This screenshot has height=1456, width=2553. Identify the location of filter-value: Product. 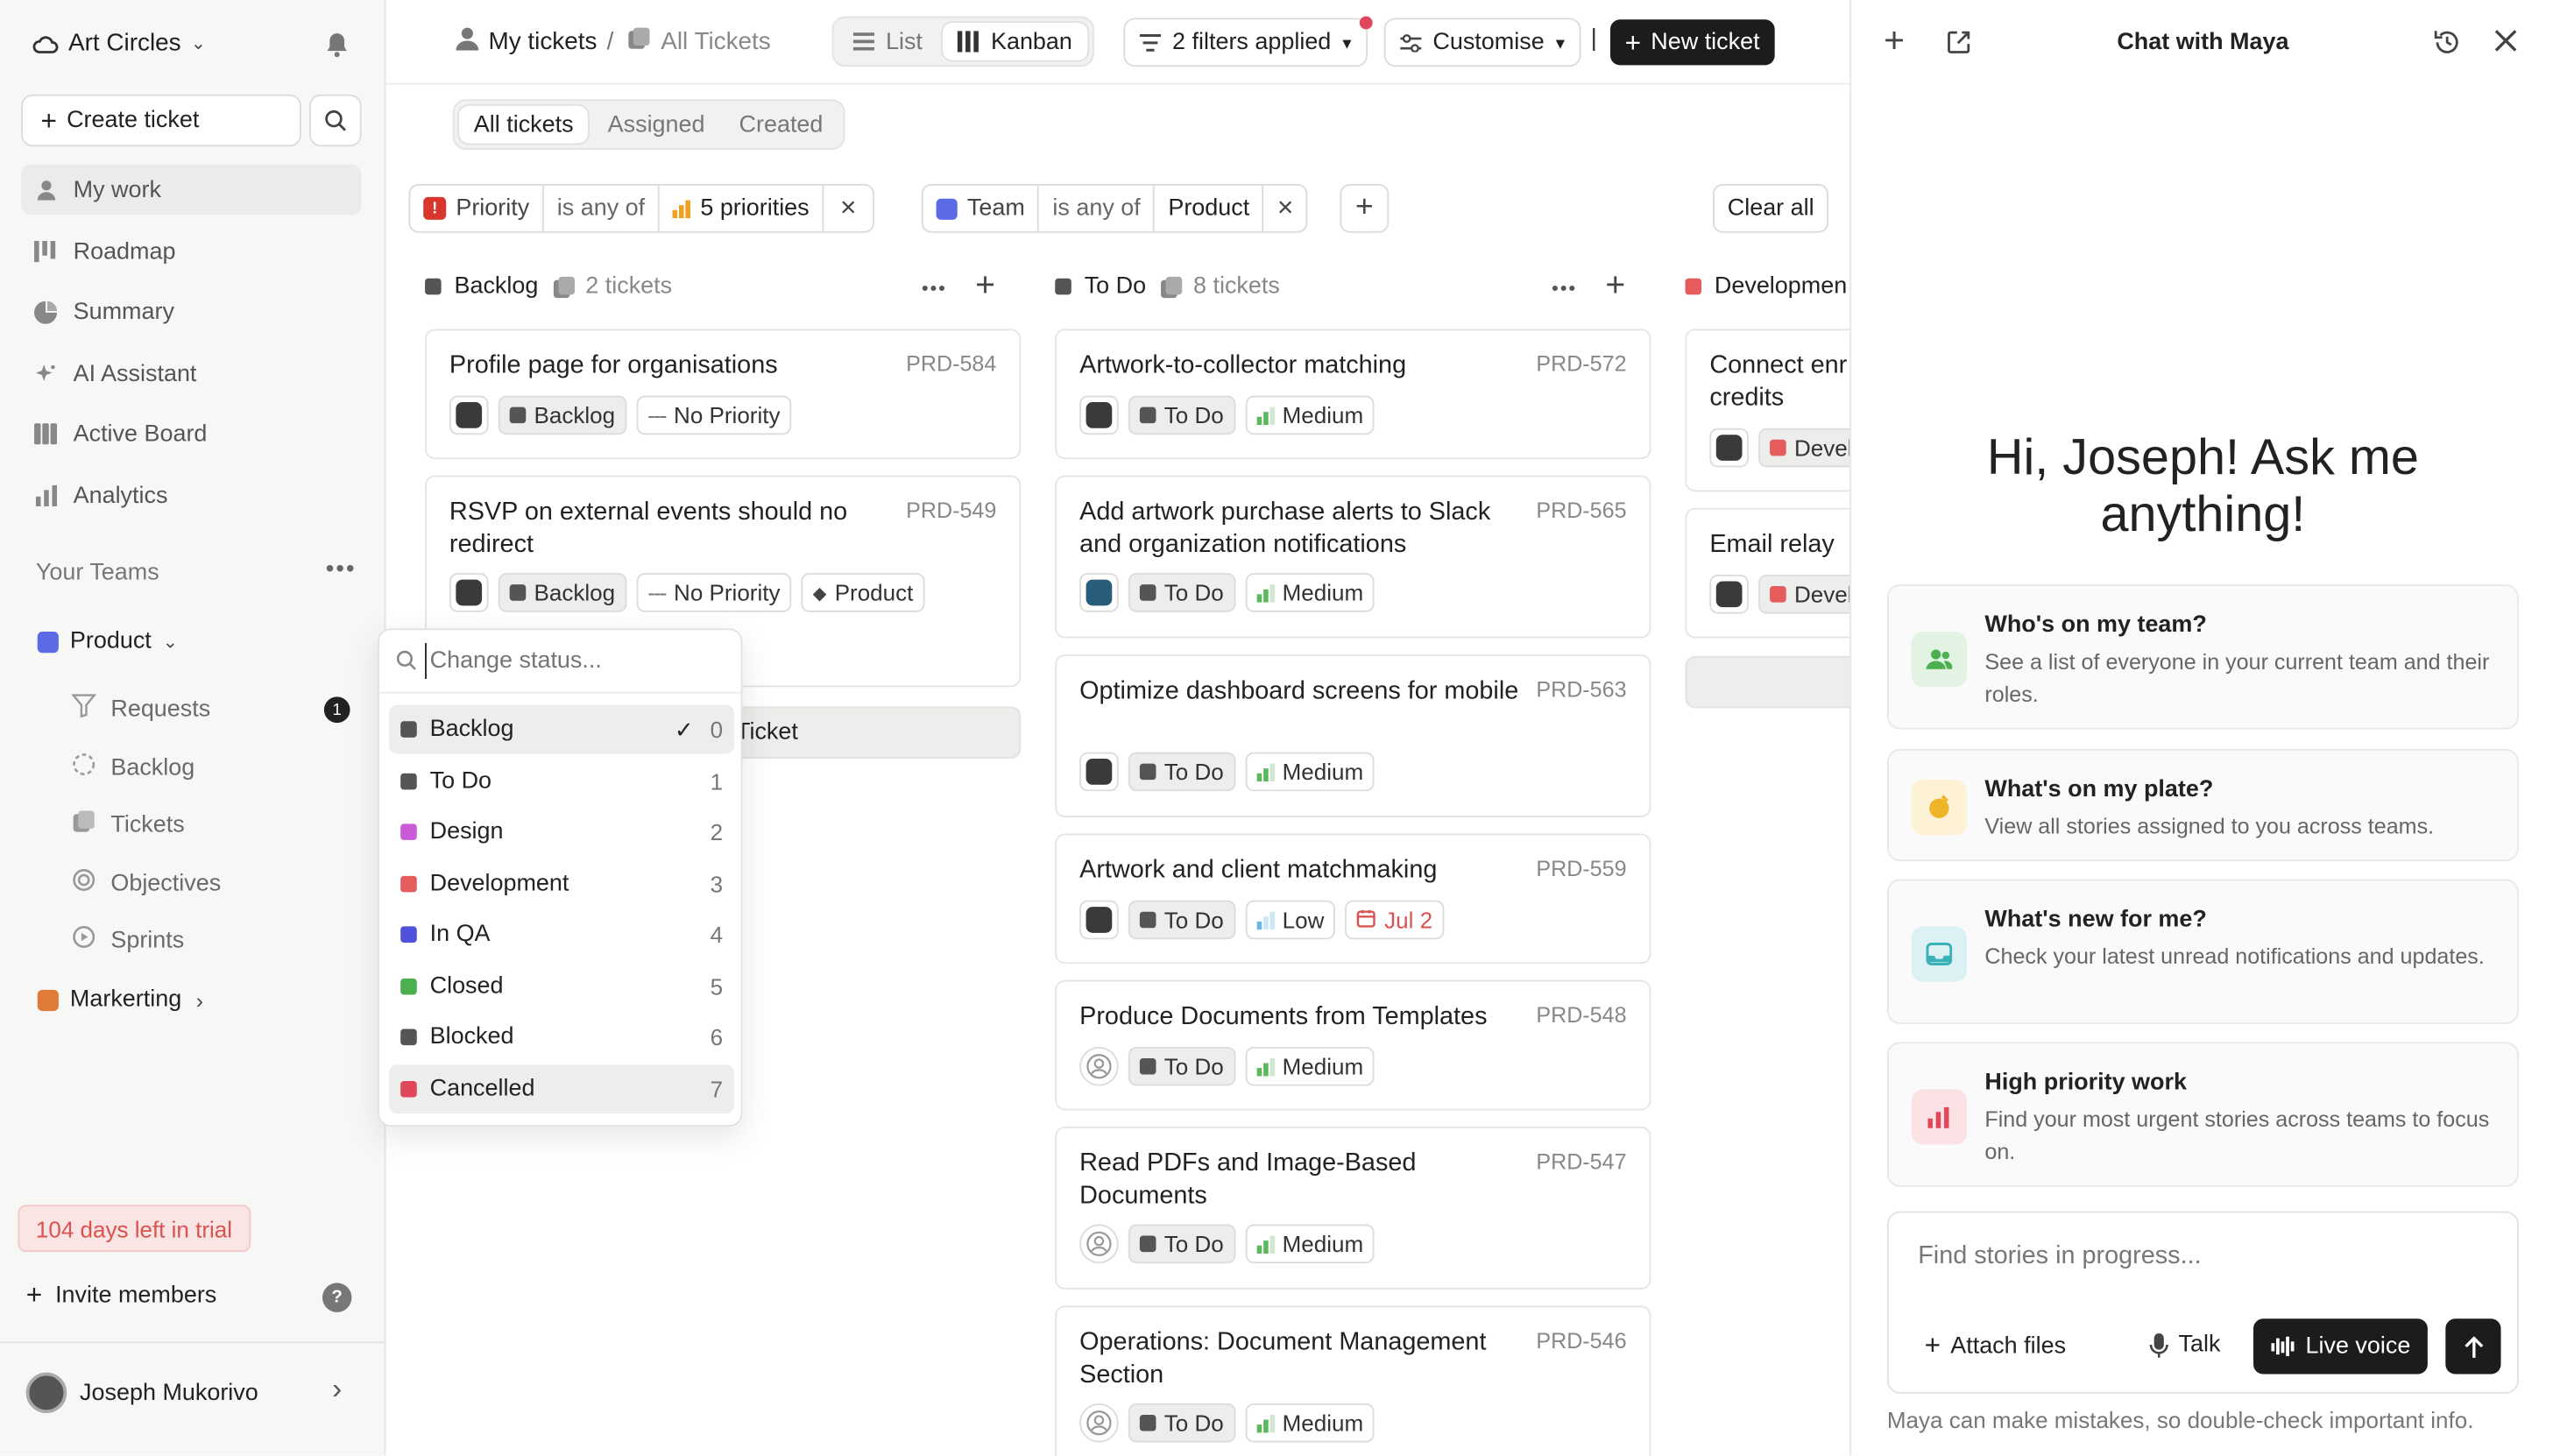
(1209, 208).